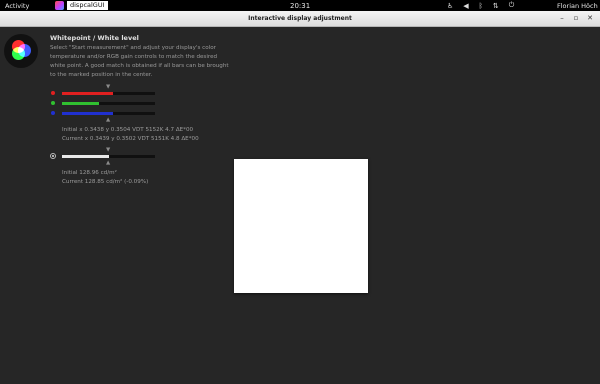  What do you see at coordinates (105, 182) in the screenshot?
I see `luminance-current-reading: Current 128.85 cd/m² (-0.09%)` at bounding box center [105, 182].